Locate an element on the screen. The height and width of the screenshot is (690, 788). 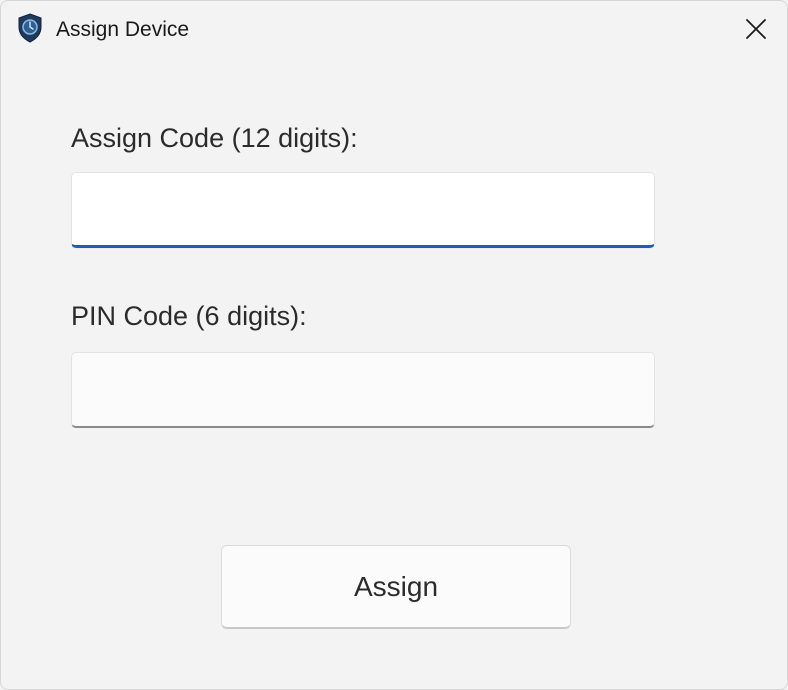
shield-icon is located at coordinates (30, 28).